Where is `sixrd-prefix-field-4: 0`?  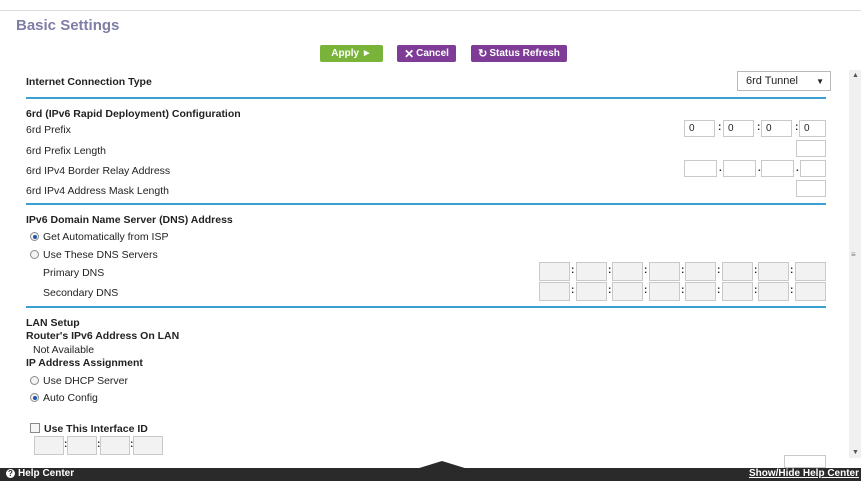
sixrd-prefix-field-4: 0 is located at coordinates (812, 128).